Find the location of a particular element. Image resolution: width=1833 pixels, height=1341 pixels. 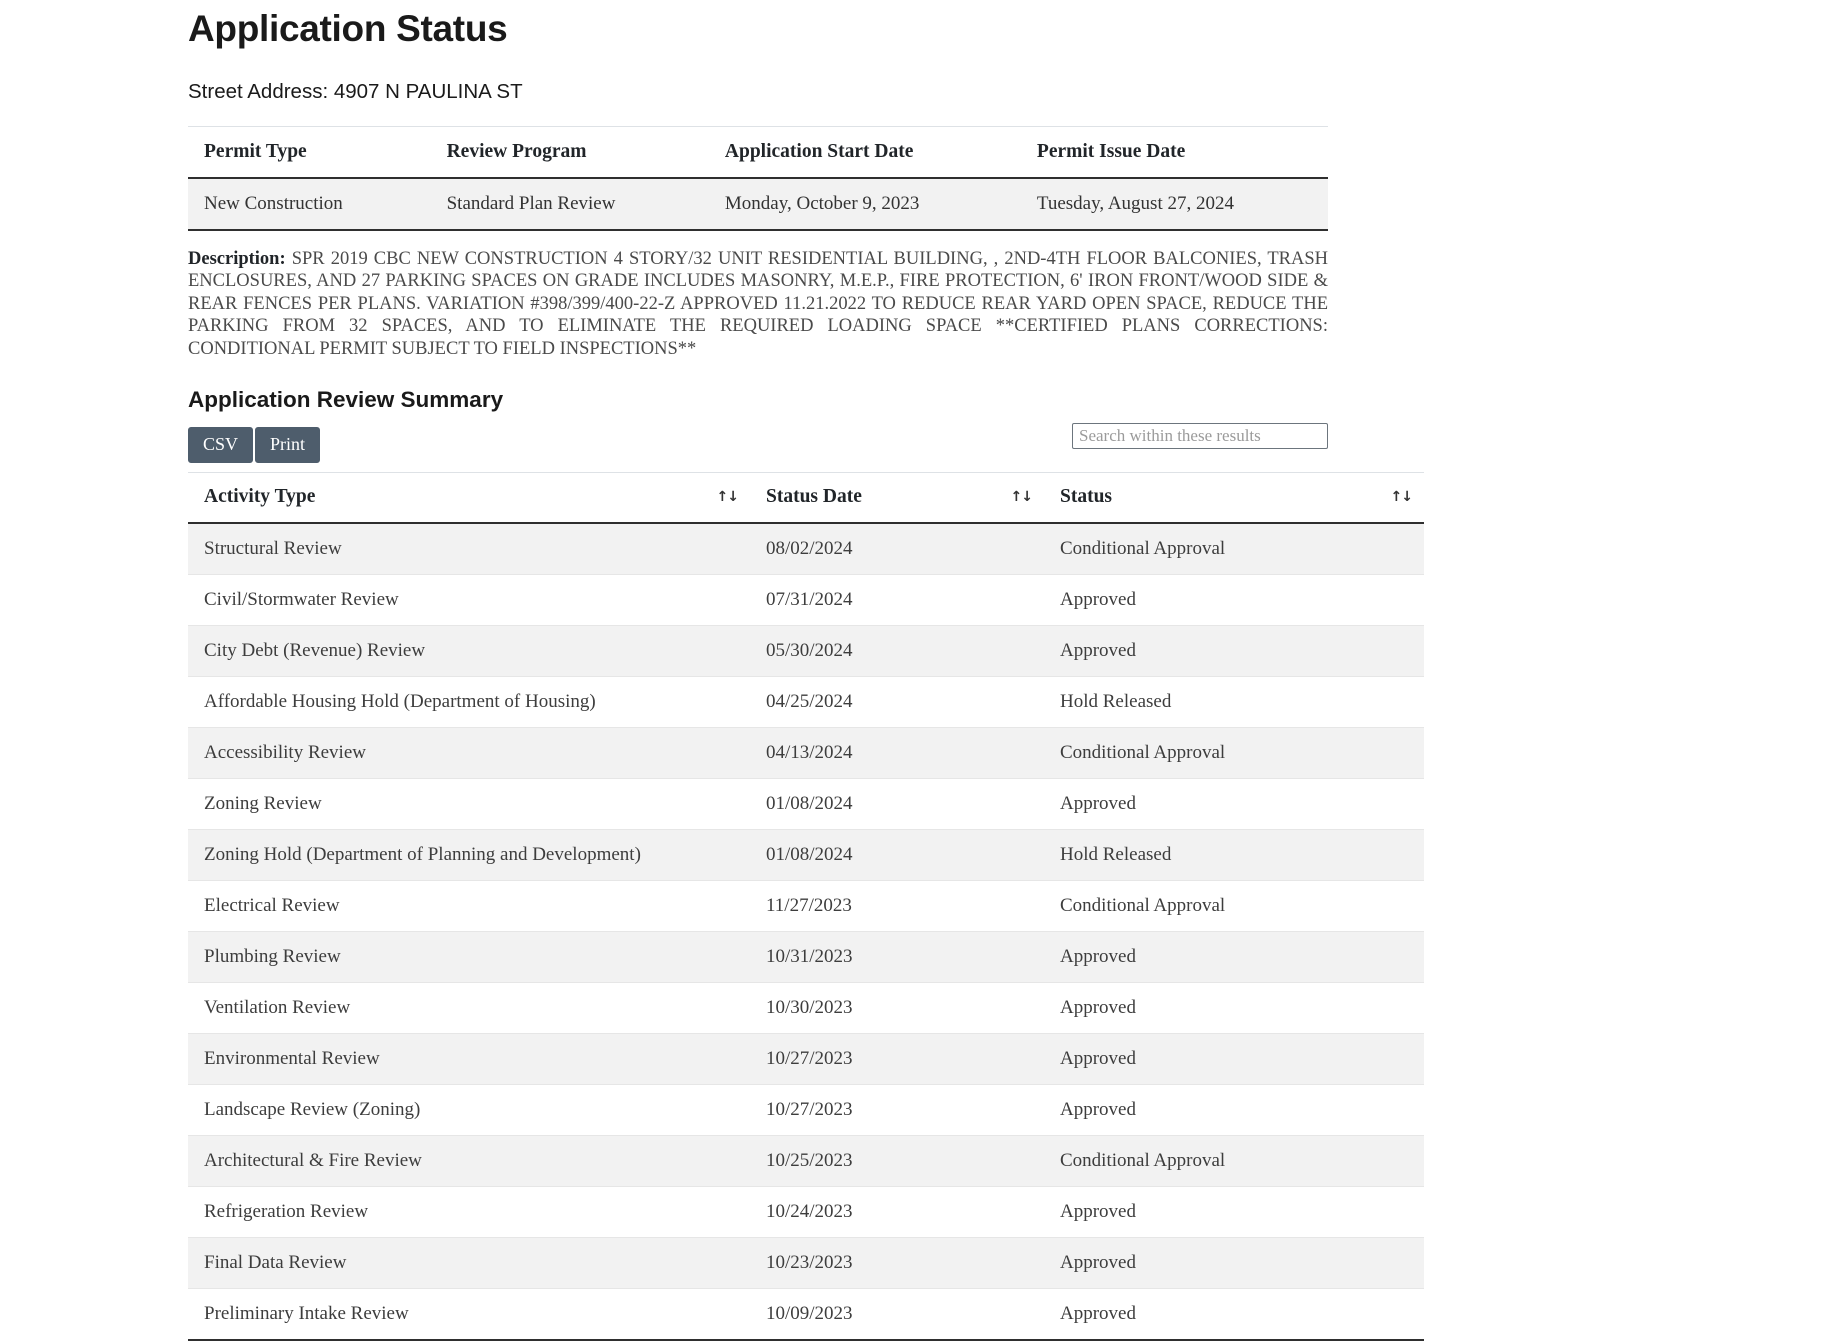

page-title: Application Status is located at coordinates (348, 28).